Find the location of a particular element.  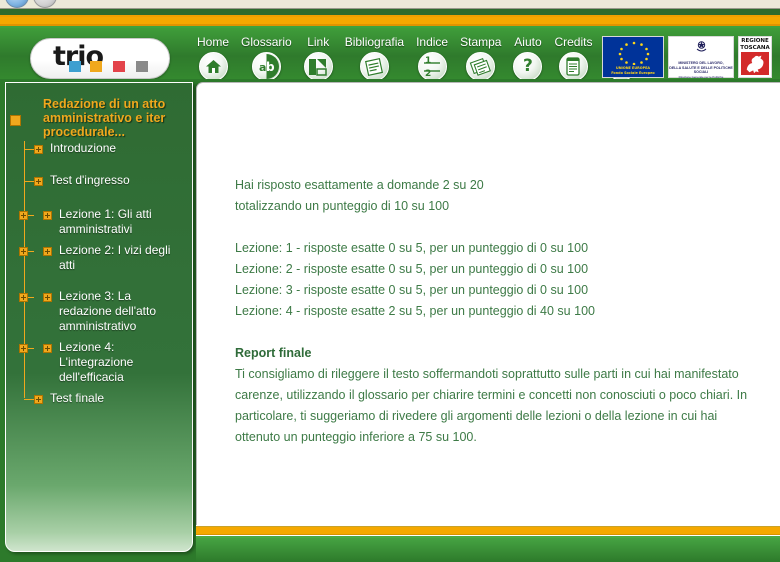

nav-item-indice: Indice 12 is located at coordinates (432, 57).